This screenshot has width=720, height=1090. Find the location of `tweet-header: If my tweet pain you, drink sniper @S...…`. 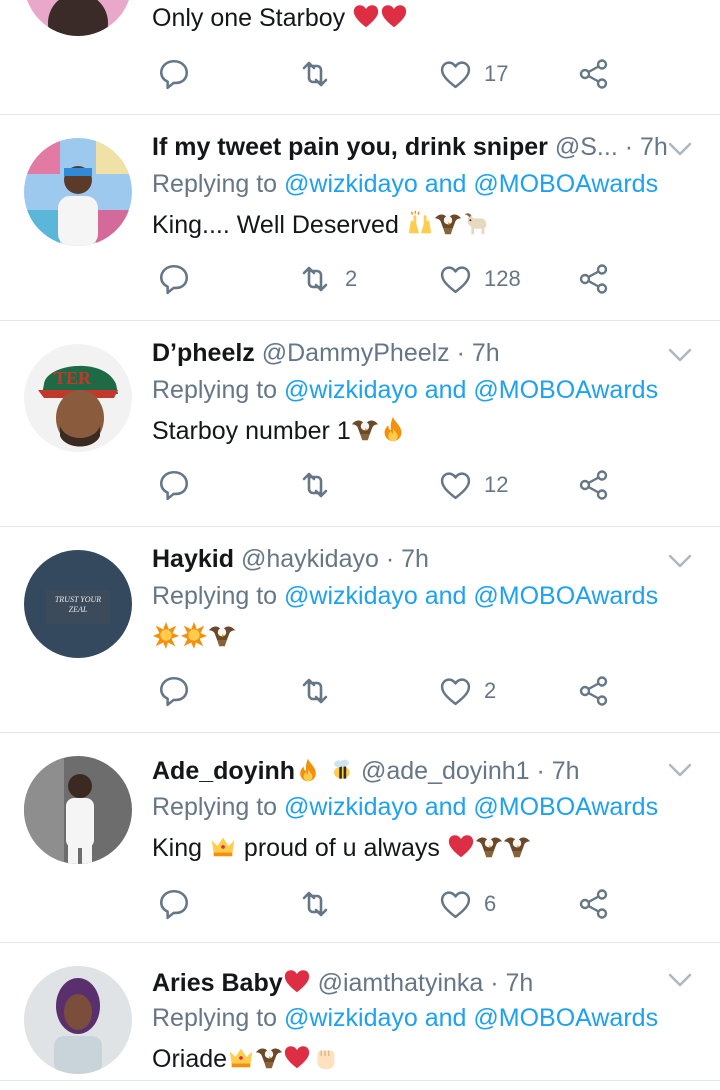

tweet-header: If my tweet pain you, drink sniper @S...… is located at coordinates (410, 147).